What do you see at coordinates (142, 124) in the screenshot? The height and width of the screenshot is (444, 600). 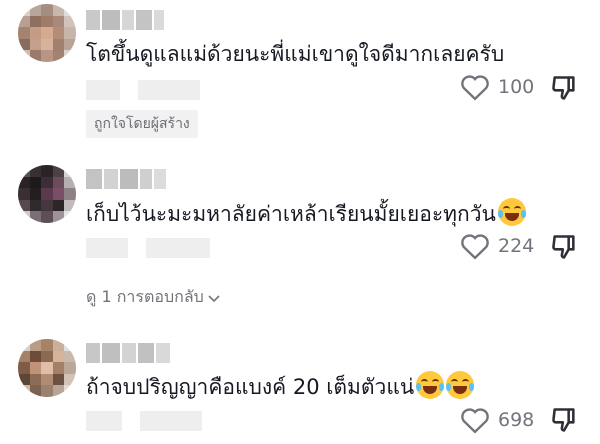 I see `creator-liked-badge: ถูกใจโดยผู้สร้าง` at bounding box center [142, 124].